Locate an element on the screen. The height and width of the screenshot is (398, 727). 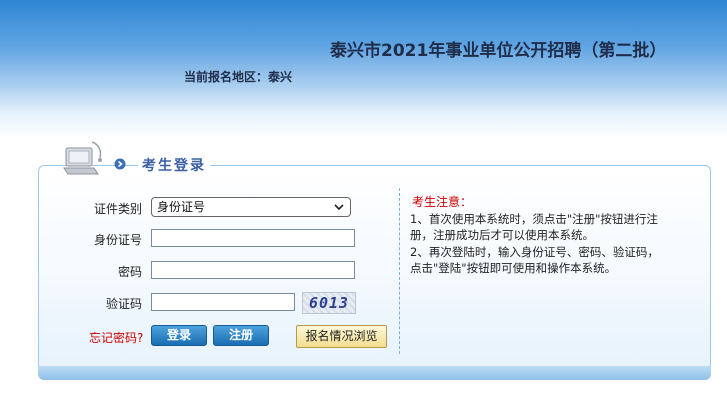
captcha-input is located at coordinates (223, 302).